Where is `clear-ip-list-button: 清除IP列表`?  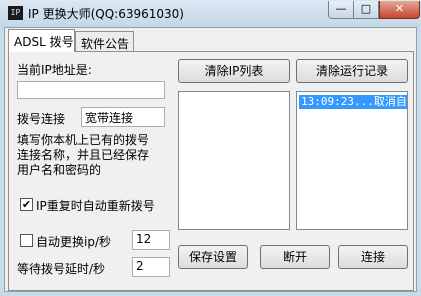
clear-ip-list-button: 清除IP列表 is located at coordinates (234, 71).